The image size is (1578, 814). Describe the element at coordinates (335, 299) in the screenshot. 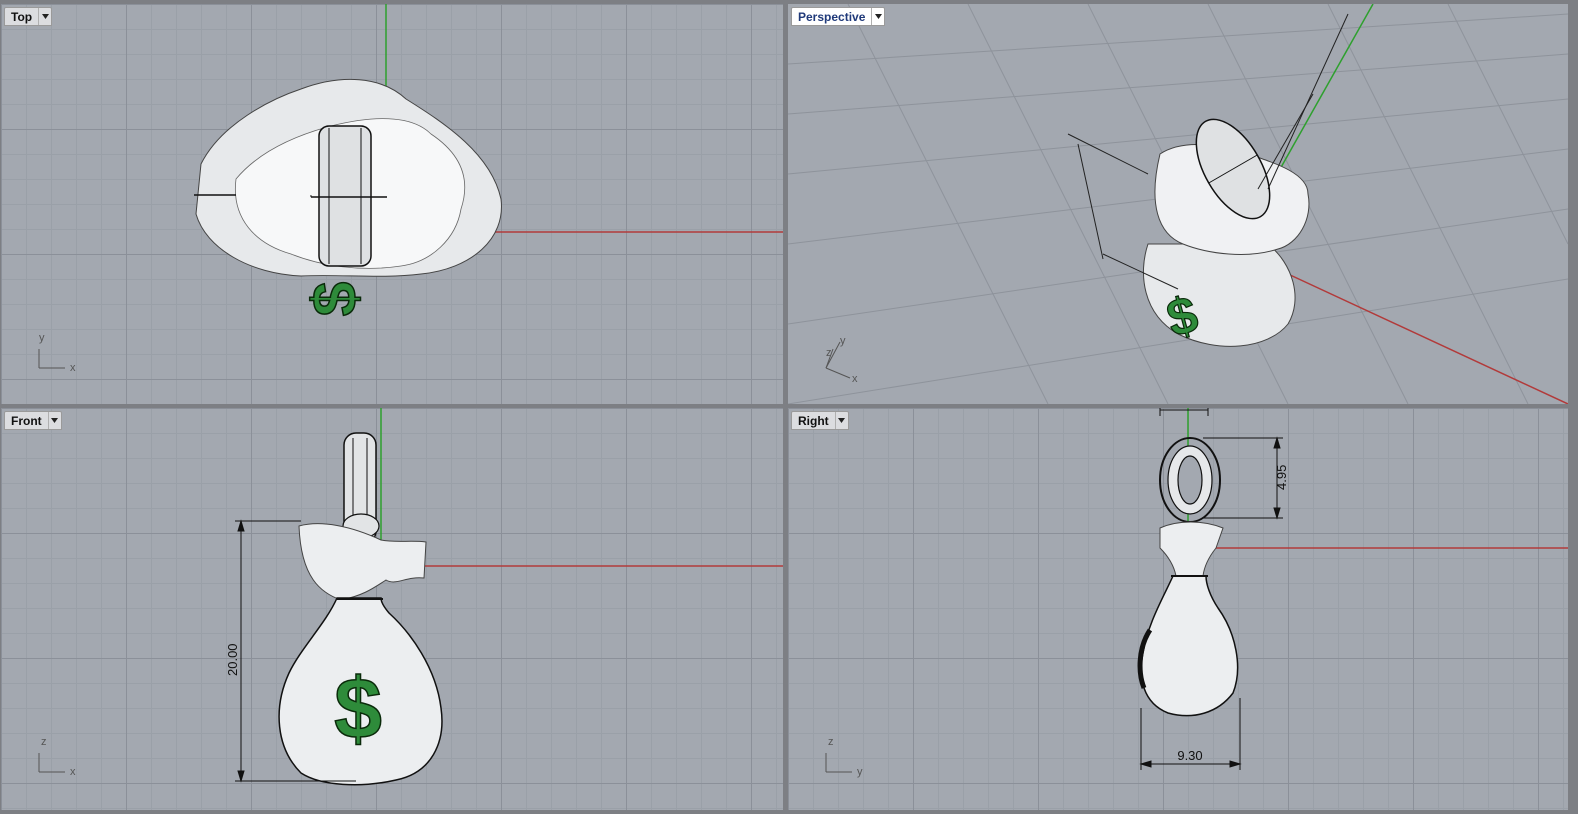

I see `dollar-icon-top: $` at that location.